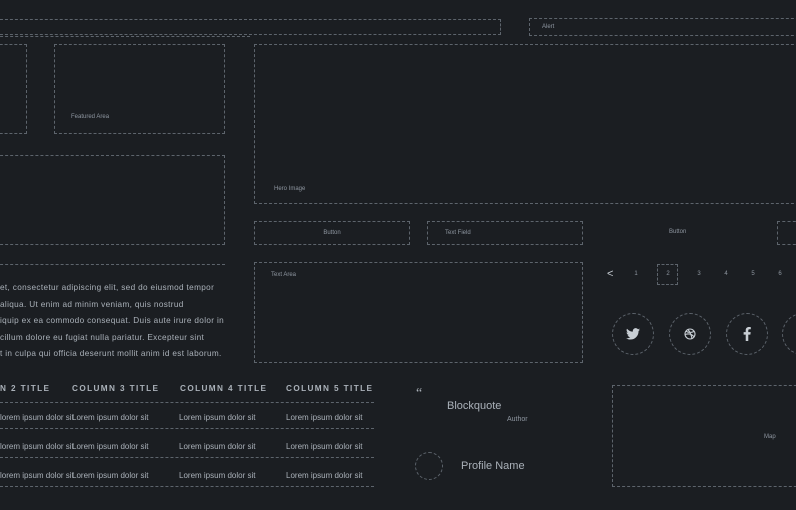  I want to click on dribbble-icon, so click(690, 334).